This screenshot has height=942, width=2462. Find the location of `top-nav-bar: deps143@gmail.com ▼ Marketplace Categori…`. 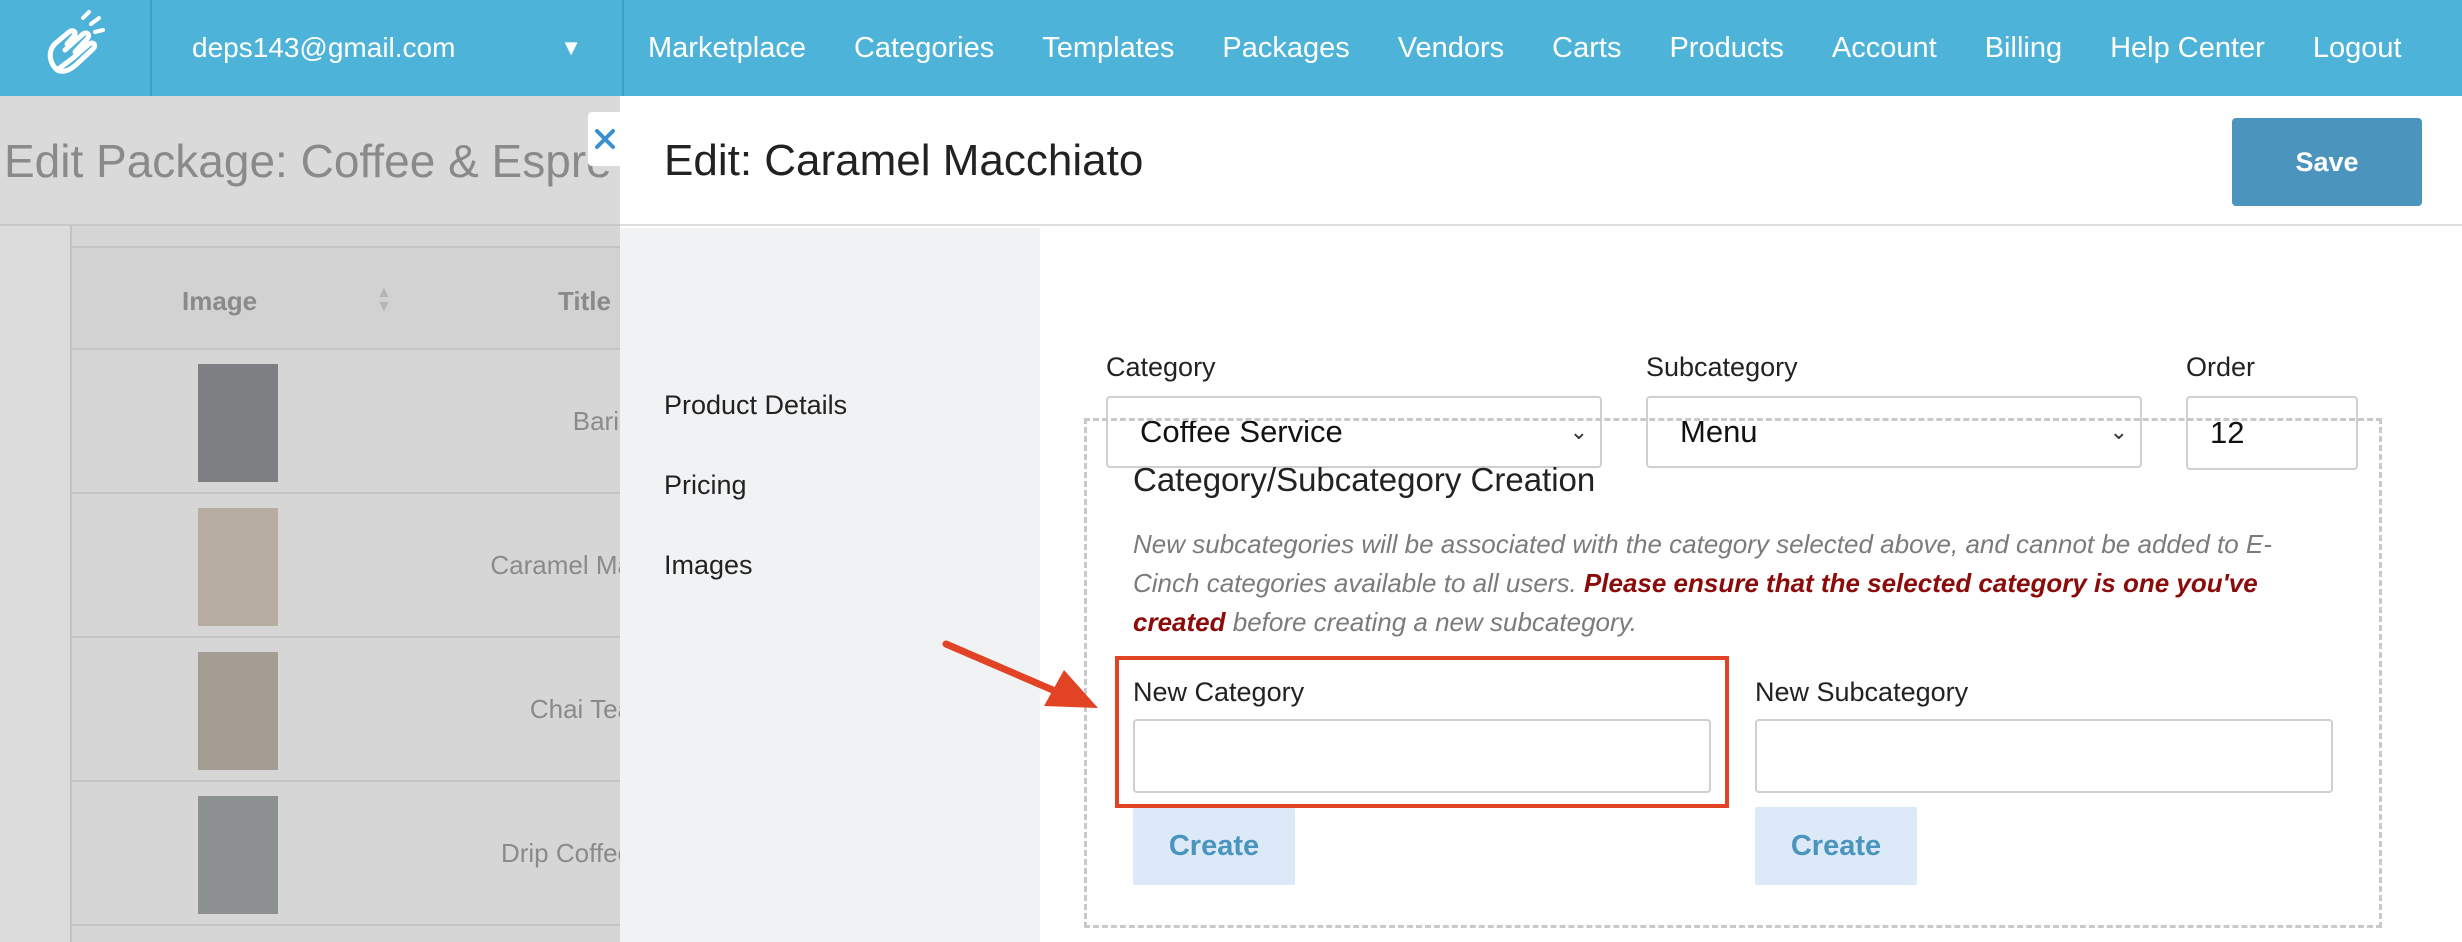

top-nav-bar: deps143@gmail.com ▼ Marketplace Categori… is located at coordinates (1231, 48).